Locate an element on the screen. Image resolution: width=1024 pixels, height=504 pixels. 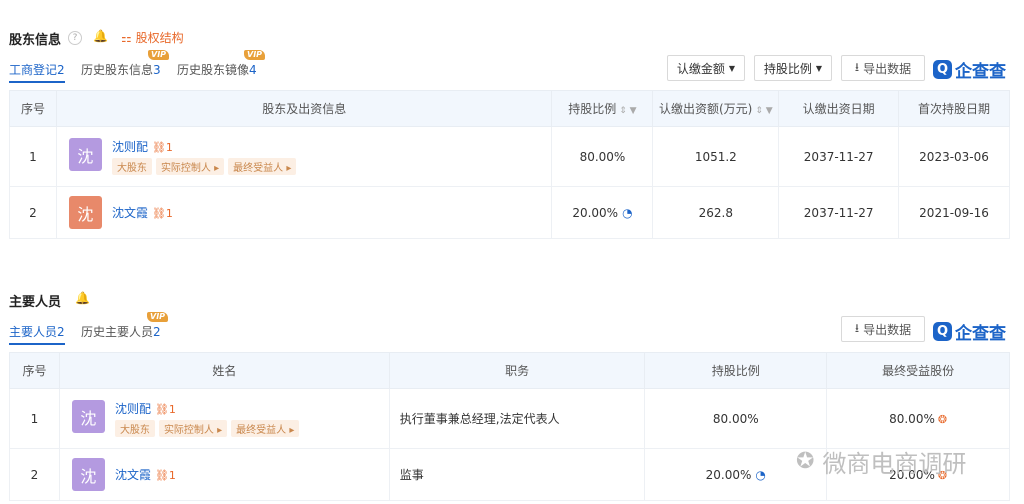
tab-label: 历史股东信息 is located at coordinates (117, 70).